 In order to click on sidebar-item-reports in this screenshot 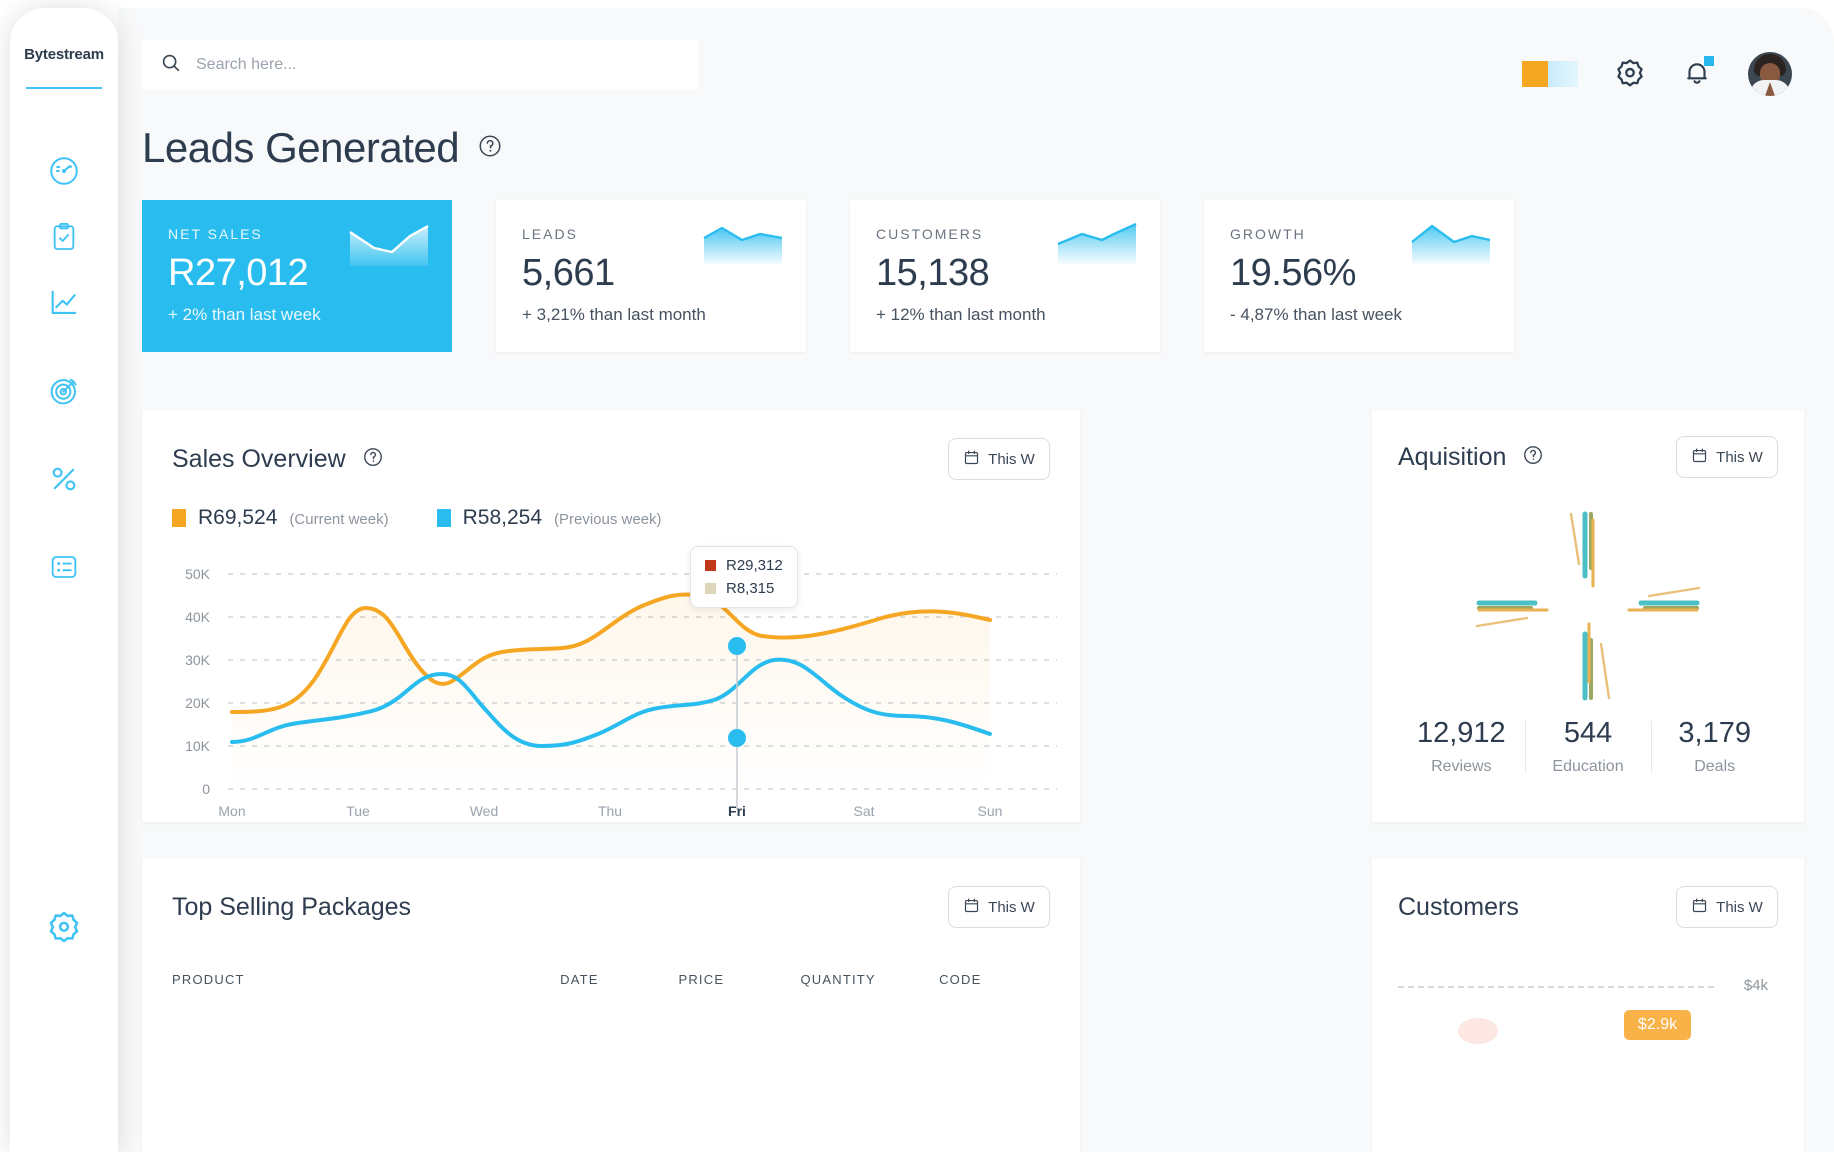, I will do `click(64, 567)`.